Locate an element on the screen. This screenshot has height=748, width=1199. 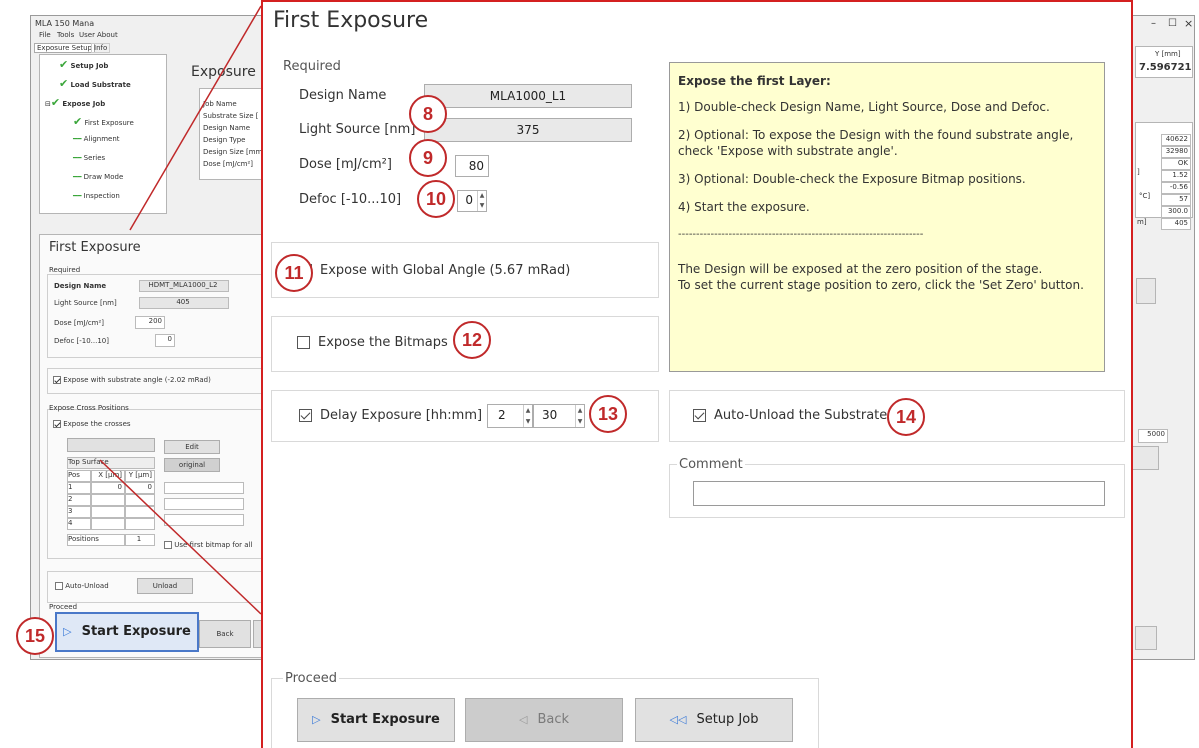
callout-11: 11 is located at coordinates (294, 273).